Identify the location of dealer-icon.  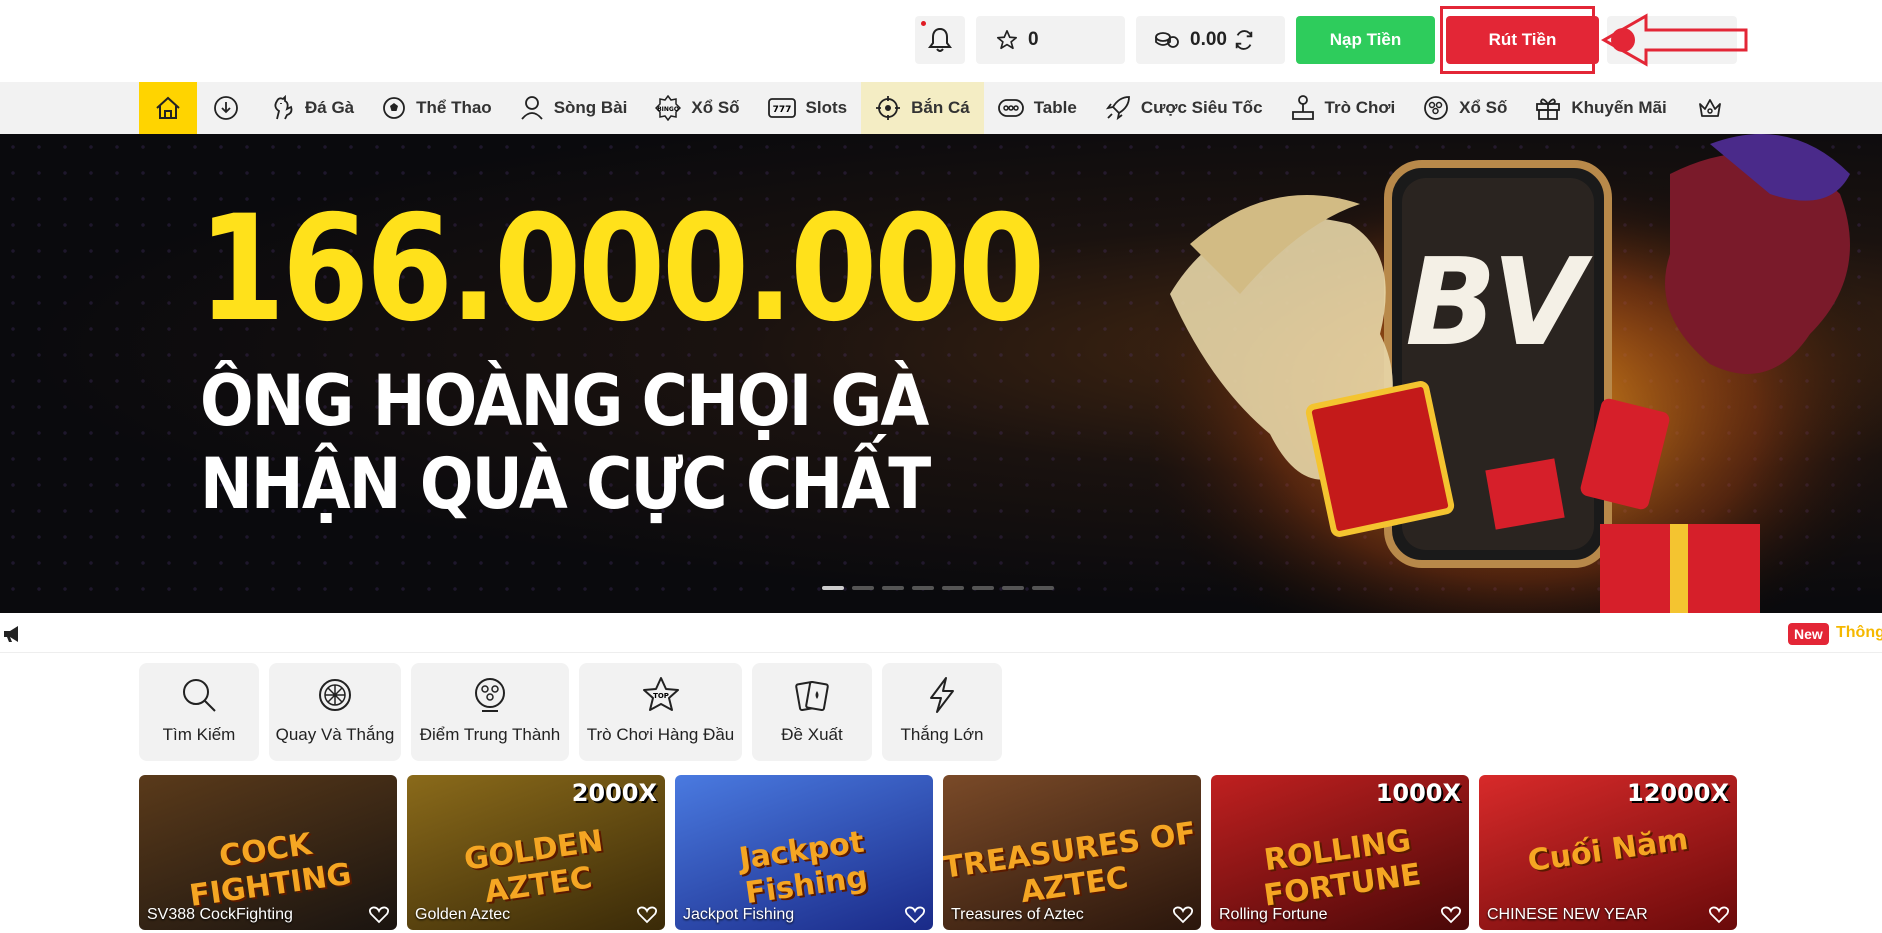
(532, 108).